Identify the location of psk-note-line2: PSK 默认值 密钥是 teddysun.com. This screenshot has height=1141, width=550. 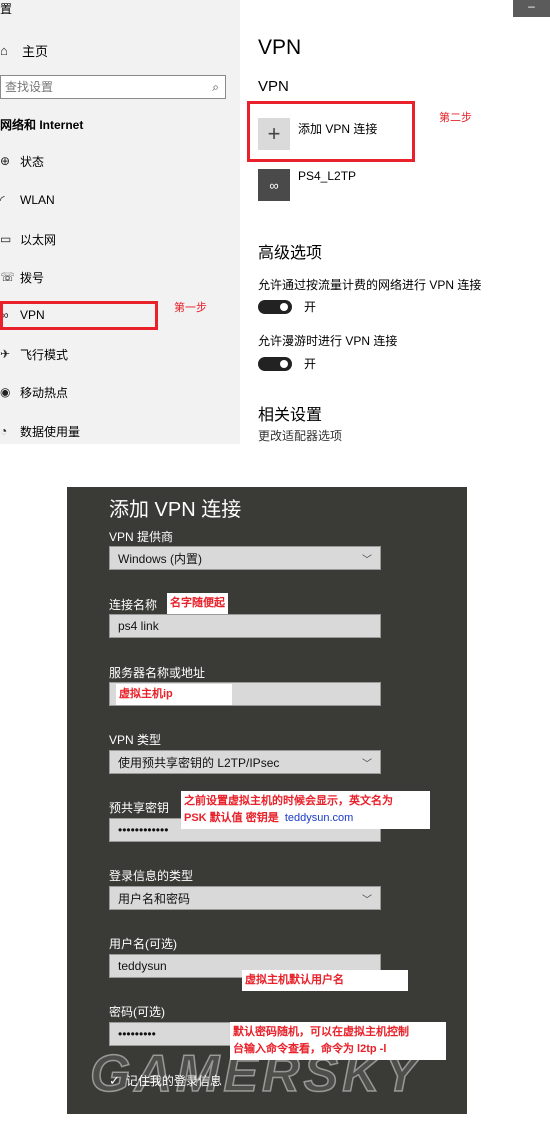
(305, 818).